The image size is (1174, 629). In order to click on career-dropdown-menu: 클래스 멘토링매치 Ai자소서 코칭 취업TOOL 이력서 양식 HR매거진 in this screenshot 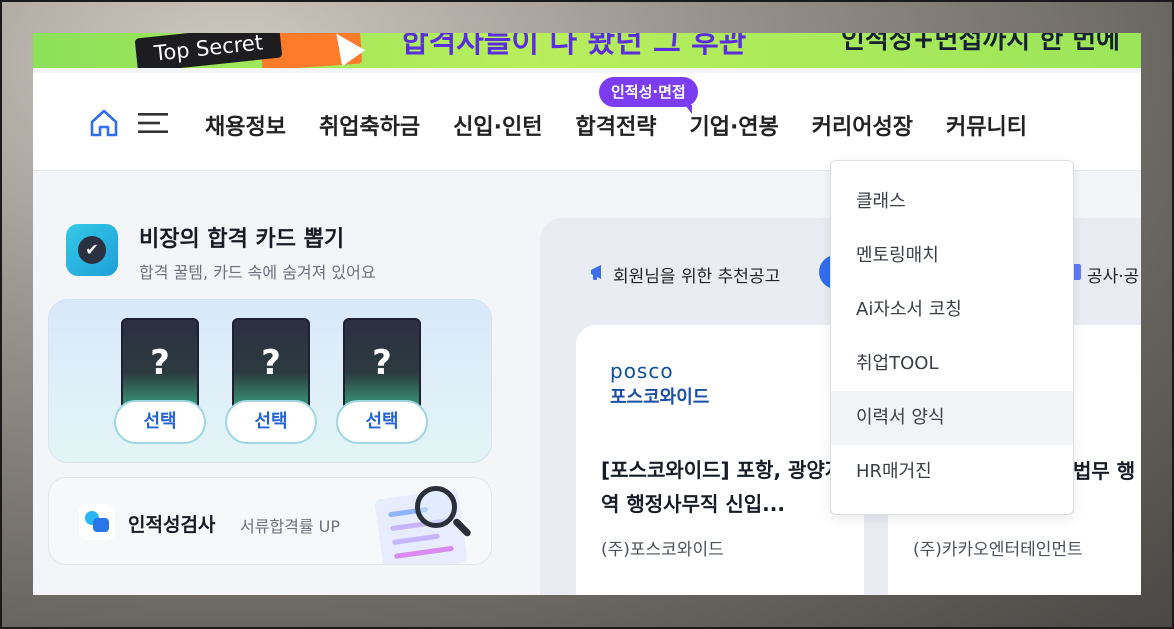, I will do `click(952, 337)`.